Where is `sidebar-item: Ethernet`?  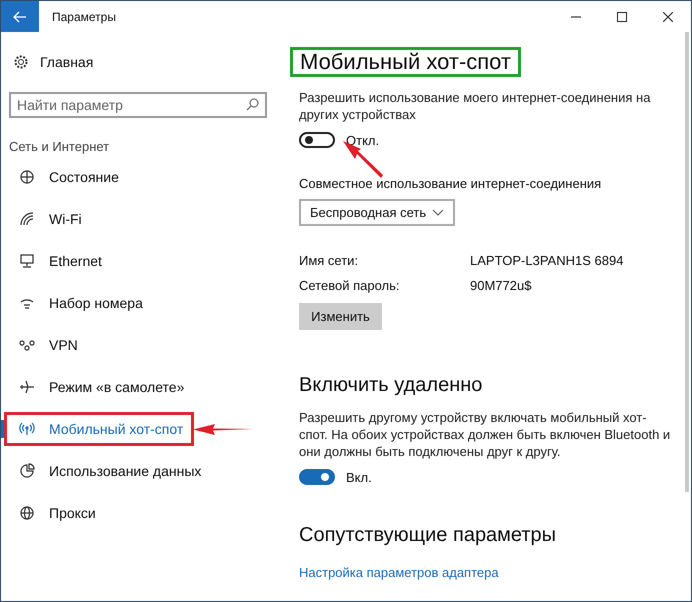
sidebar-item: Ethernet is located at coordinates (58, 261).